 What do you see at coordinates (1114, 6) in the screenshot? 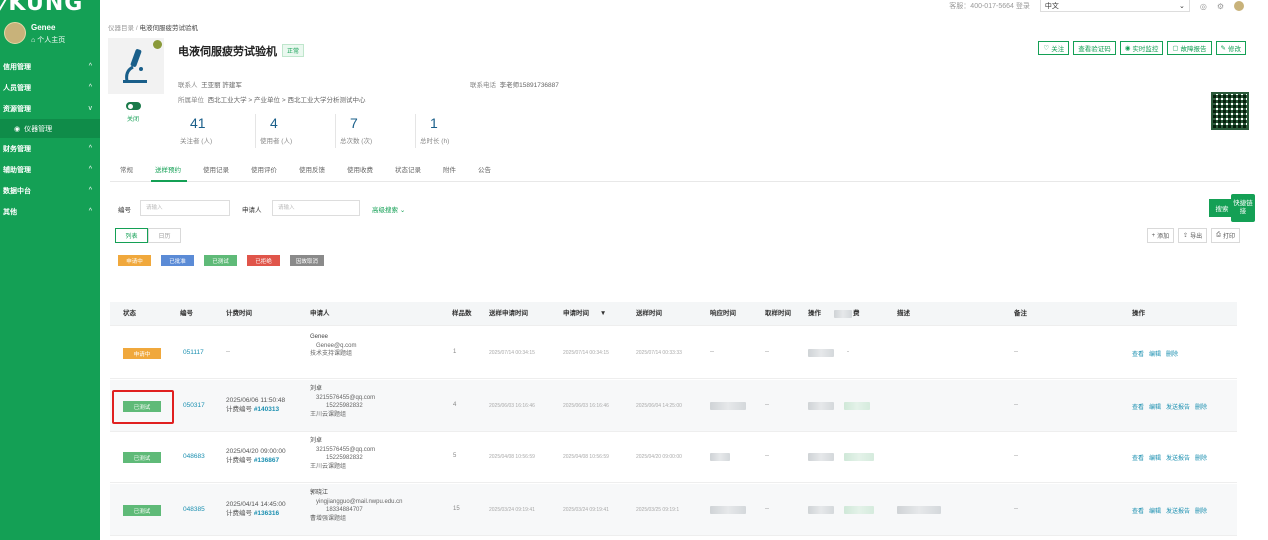
I see `language-select: 中文 ⌄` at bounding box center [1114, 6].